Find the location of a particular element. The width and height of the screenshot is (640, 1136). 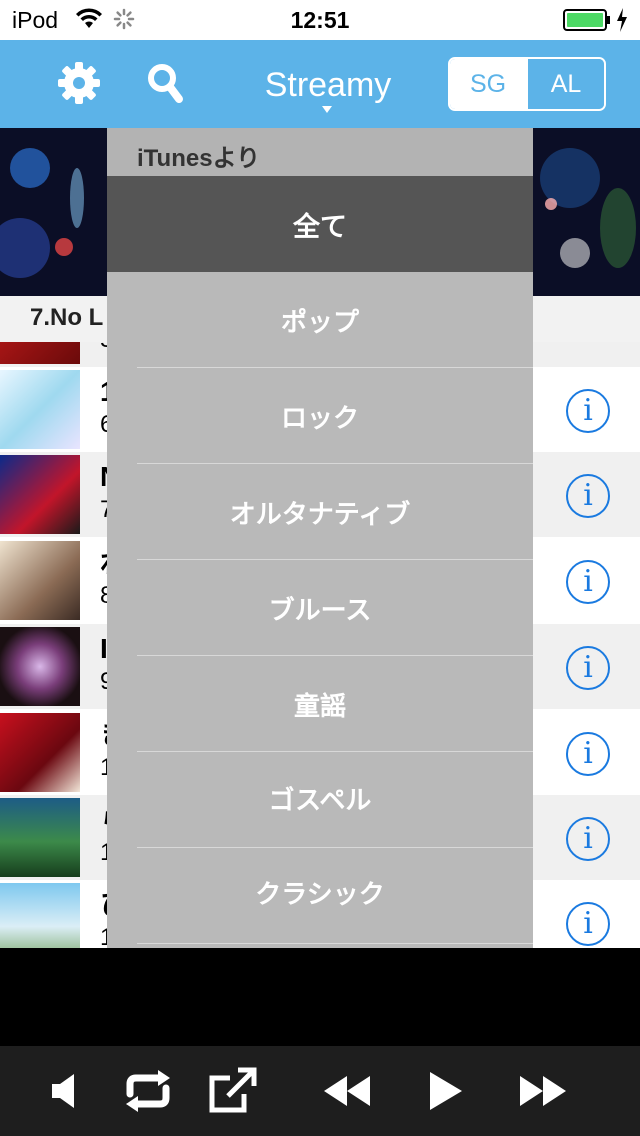

menu-divider is located at coordinates (335, 943).